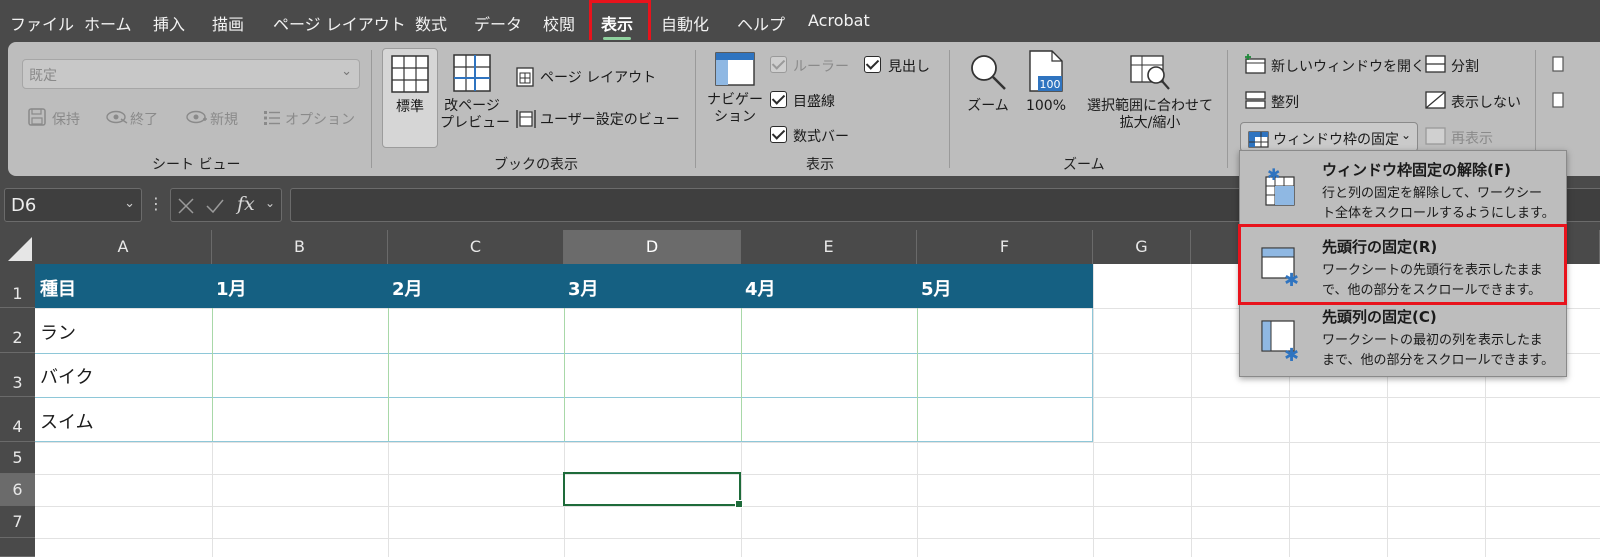  Describe the element at coordinates (1416, 170) in the screenshot. I see `unfreeze-panes-title: ウィンドウ枠固定の解除(F)` at that location.